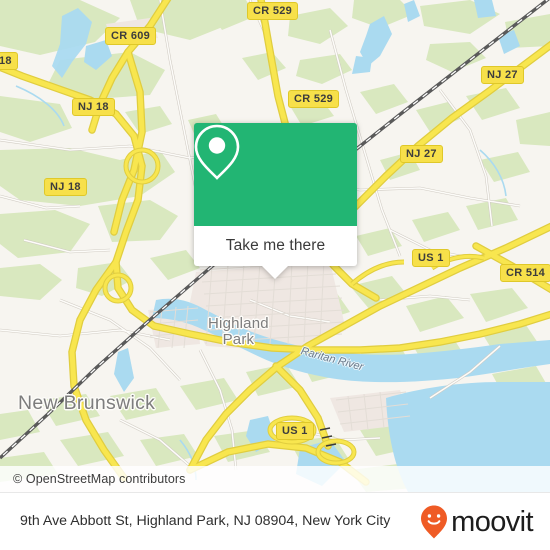  I want to click on moovit-smiley-pin-icon, so click(434, 521).